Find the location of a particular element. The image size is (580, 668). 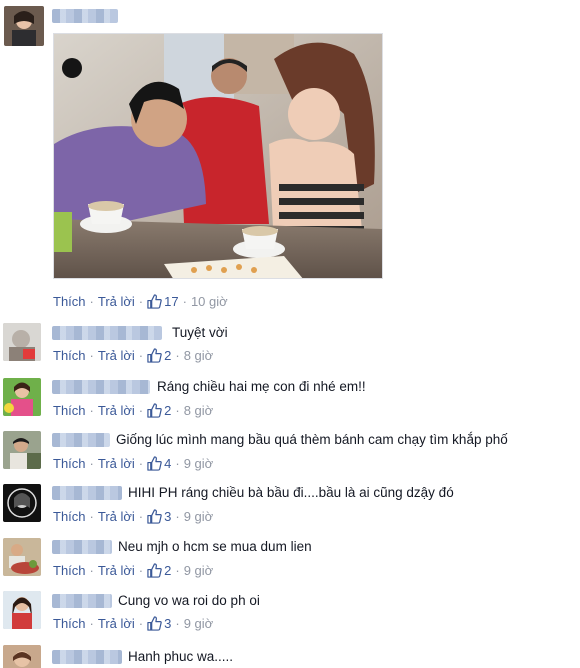

like-count-value: 4 is located at coordinates (168, 463).